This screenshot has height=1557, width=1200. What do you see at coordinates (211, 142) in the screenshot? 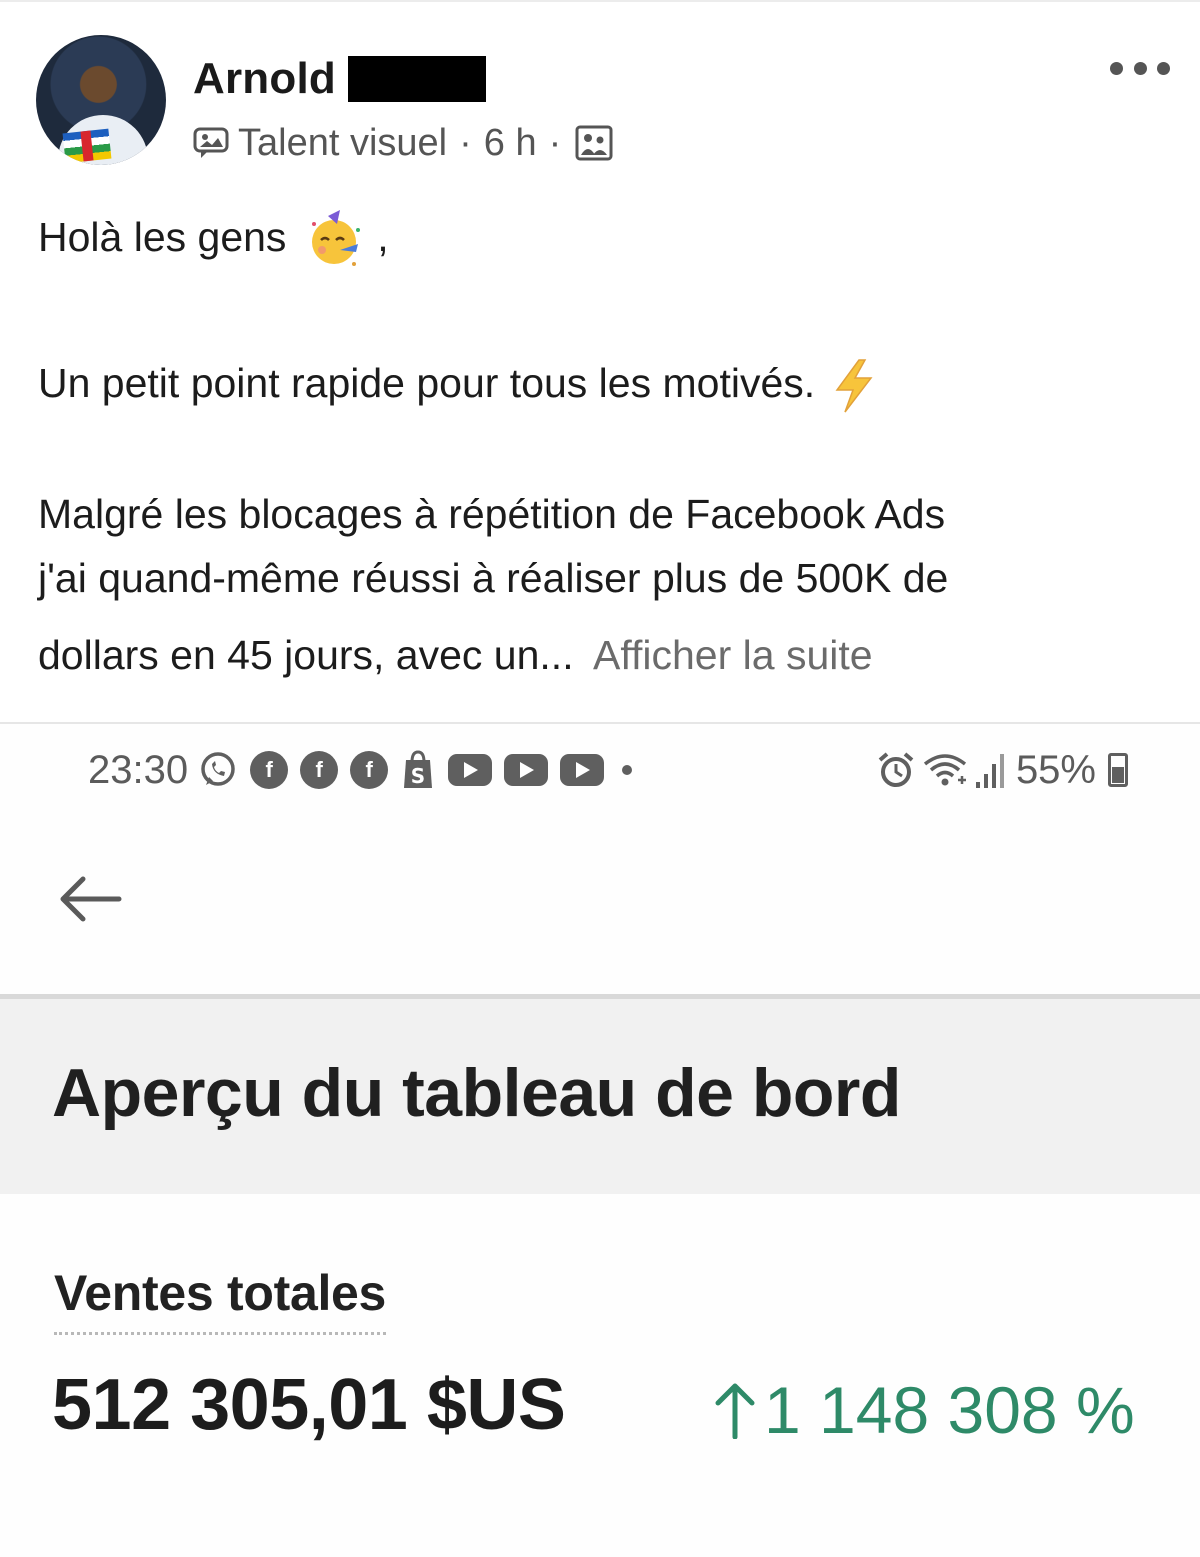
I see `talent-badge-icon` at bounding box center [211, 142].